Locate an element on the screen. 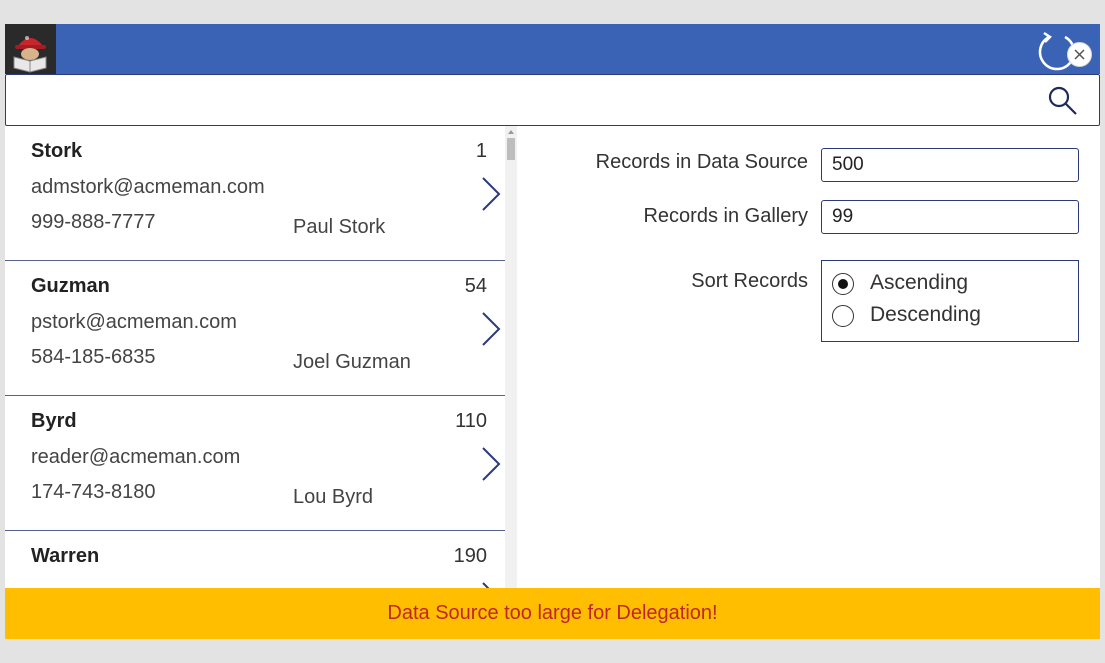  header-bar is located at coordinates (552, 49).